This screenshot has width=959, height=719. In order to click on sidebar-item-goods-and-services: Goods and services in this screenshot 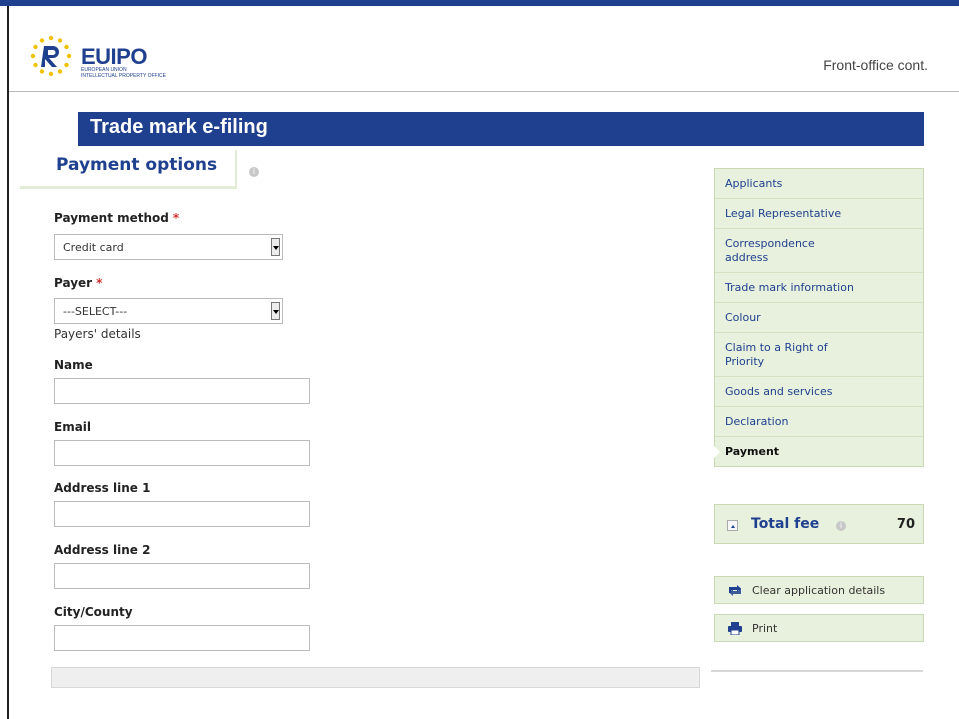, I will do `click(819, 392)`.